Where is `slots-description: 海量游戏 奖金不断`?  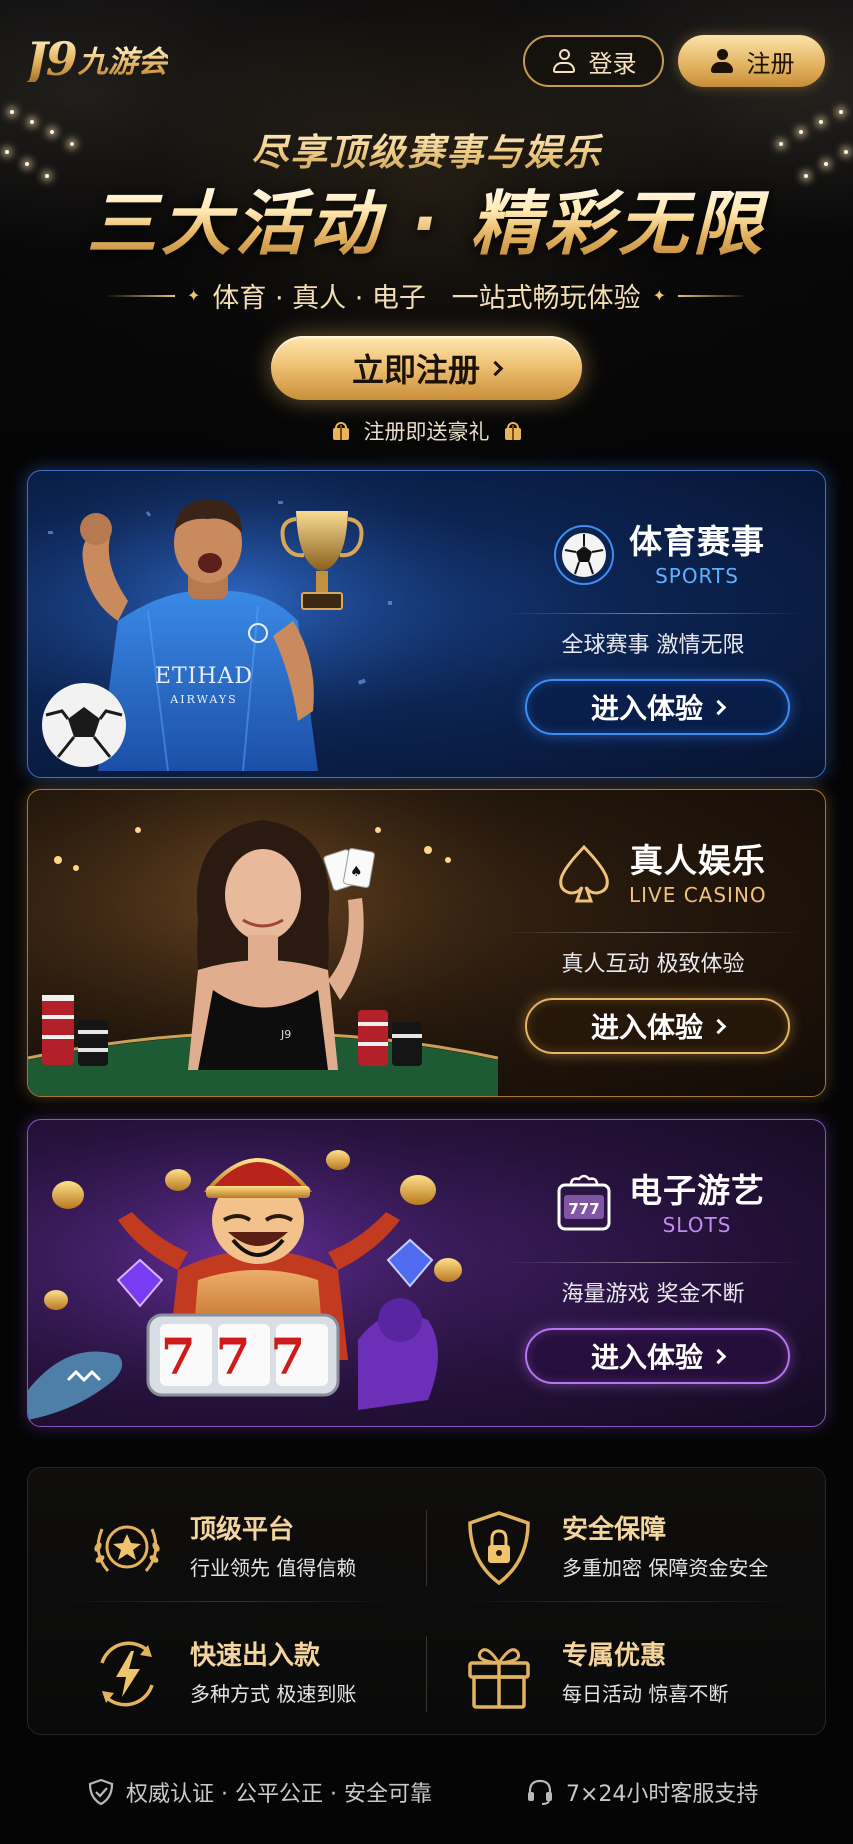
slots-description: 海量游戏 奖金不断 is located at coordinates (653, 1294).